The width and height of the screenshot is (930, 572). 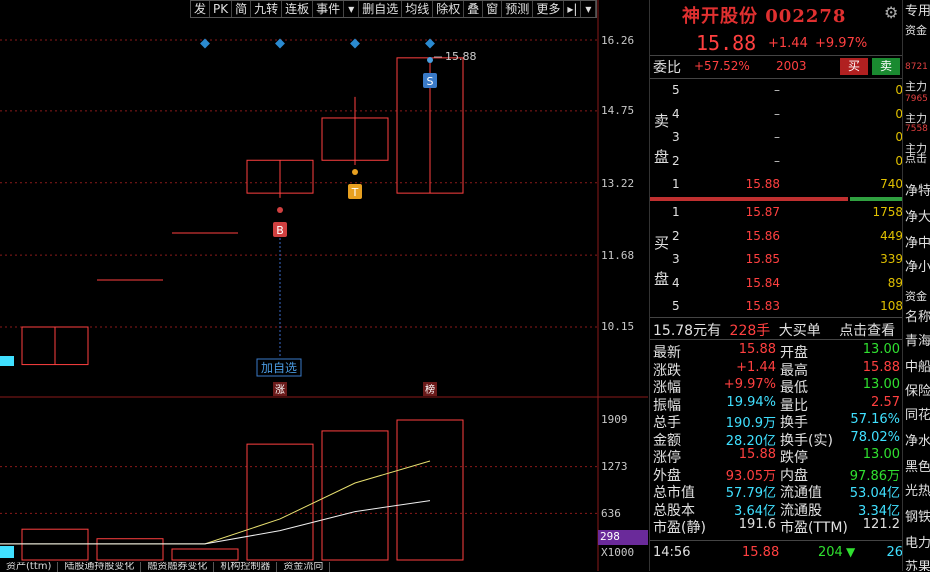 I want to click on orderbook-row: 2 15.86 449, so click(x=776, y=239).